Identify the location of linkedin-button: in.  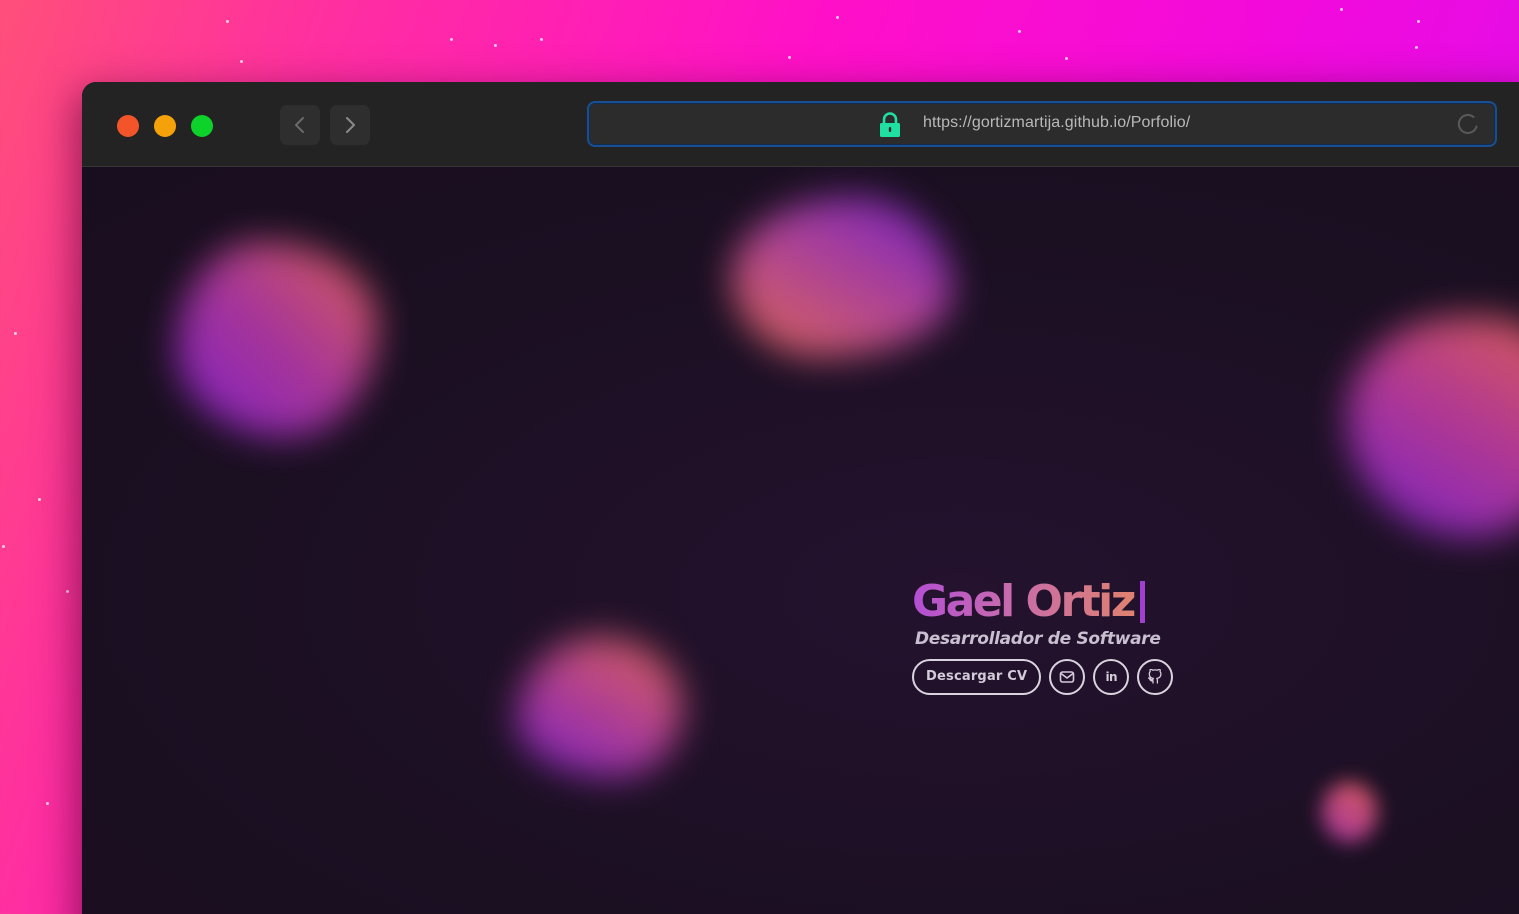
(1111, 677).